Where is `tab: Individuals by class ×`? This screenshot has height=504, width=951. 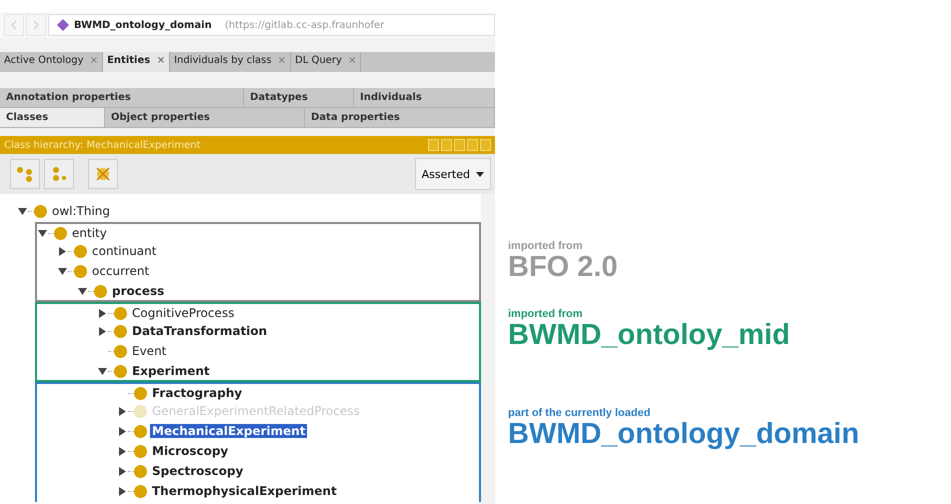
tab: Individuals by class × is located at coordinates (231, 62).